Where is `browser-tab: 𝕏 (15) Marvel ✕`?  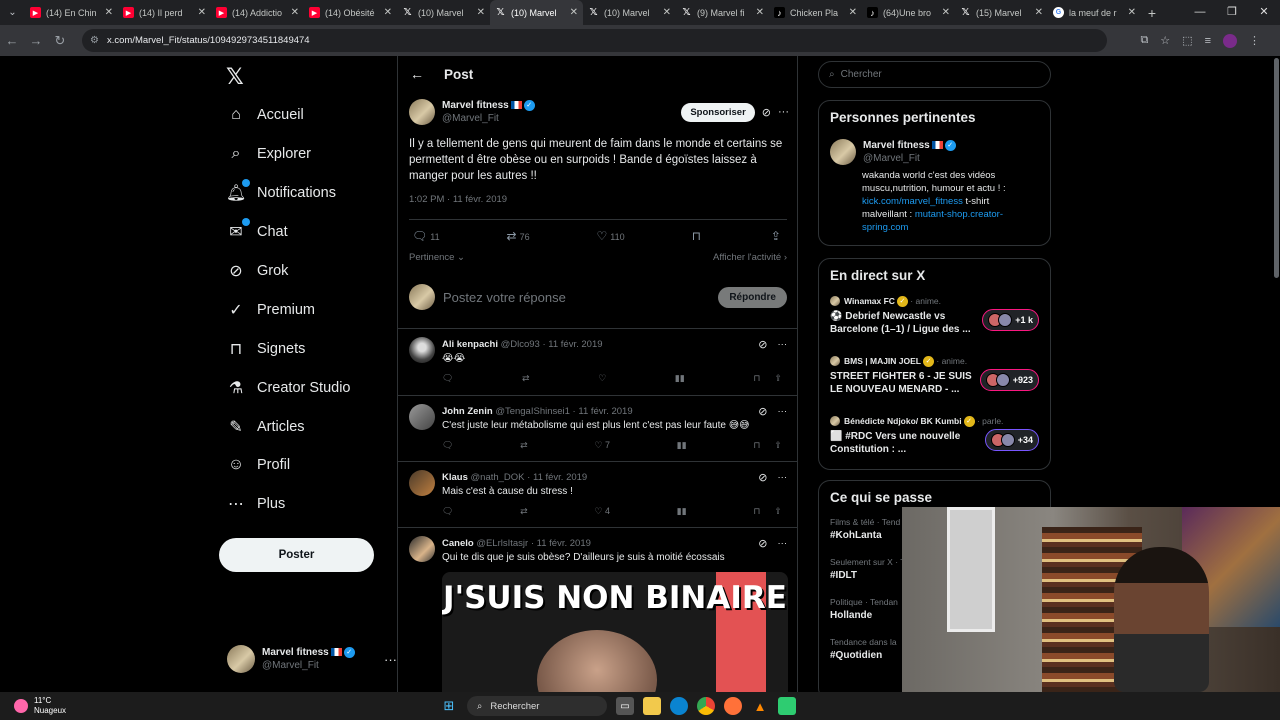 browser-tab: 𝕏 (15) Marvel ✕ is located at coordinates (1001, 12).